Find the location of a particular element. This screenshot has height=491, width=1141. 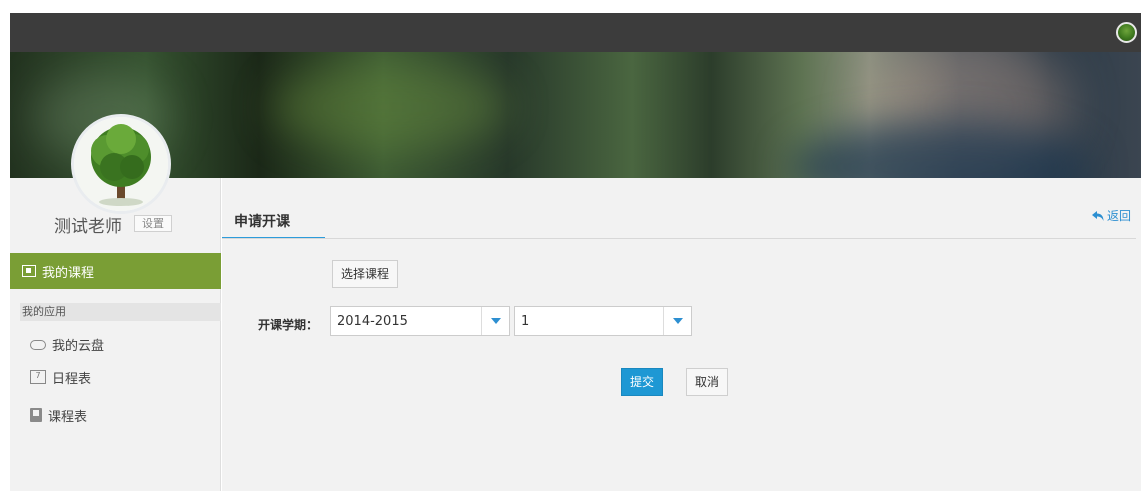

back-arrow-icon is located at coordinates (1098, 215).